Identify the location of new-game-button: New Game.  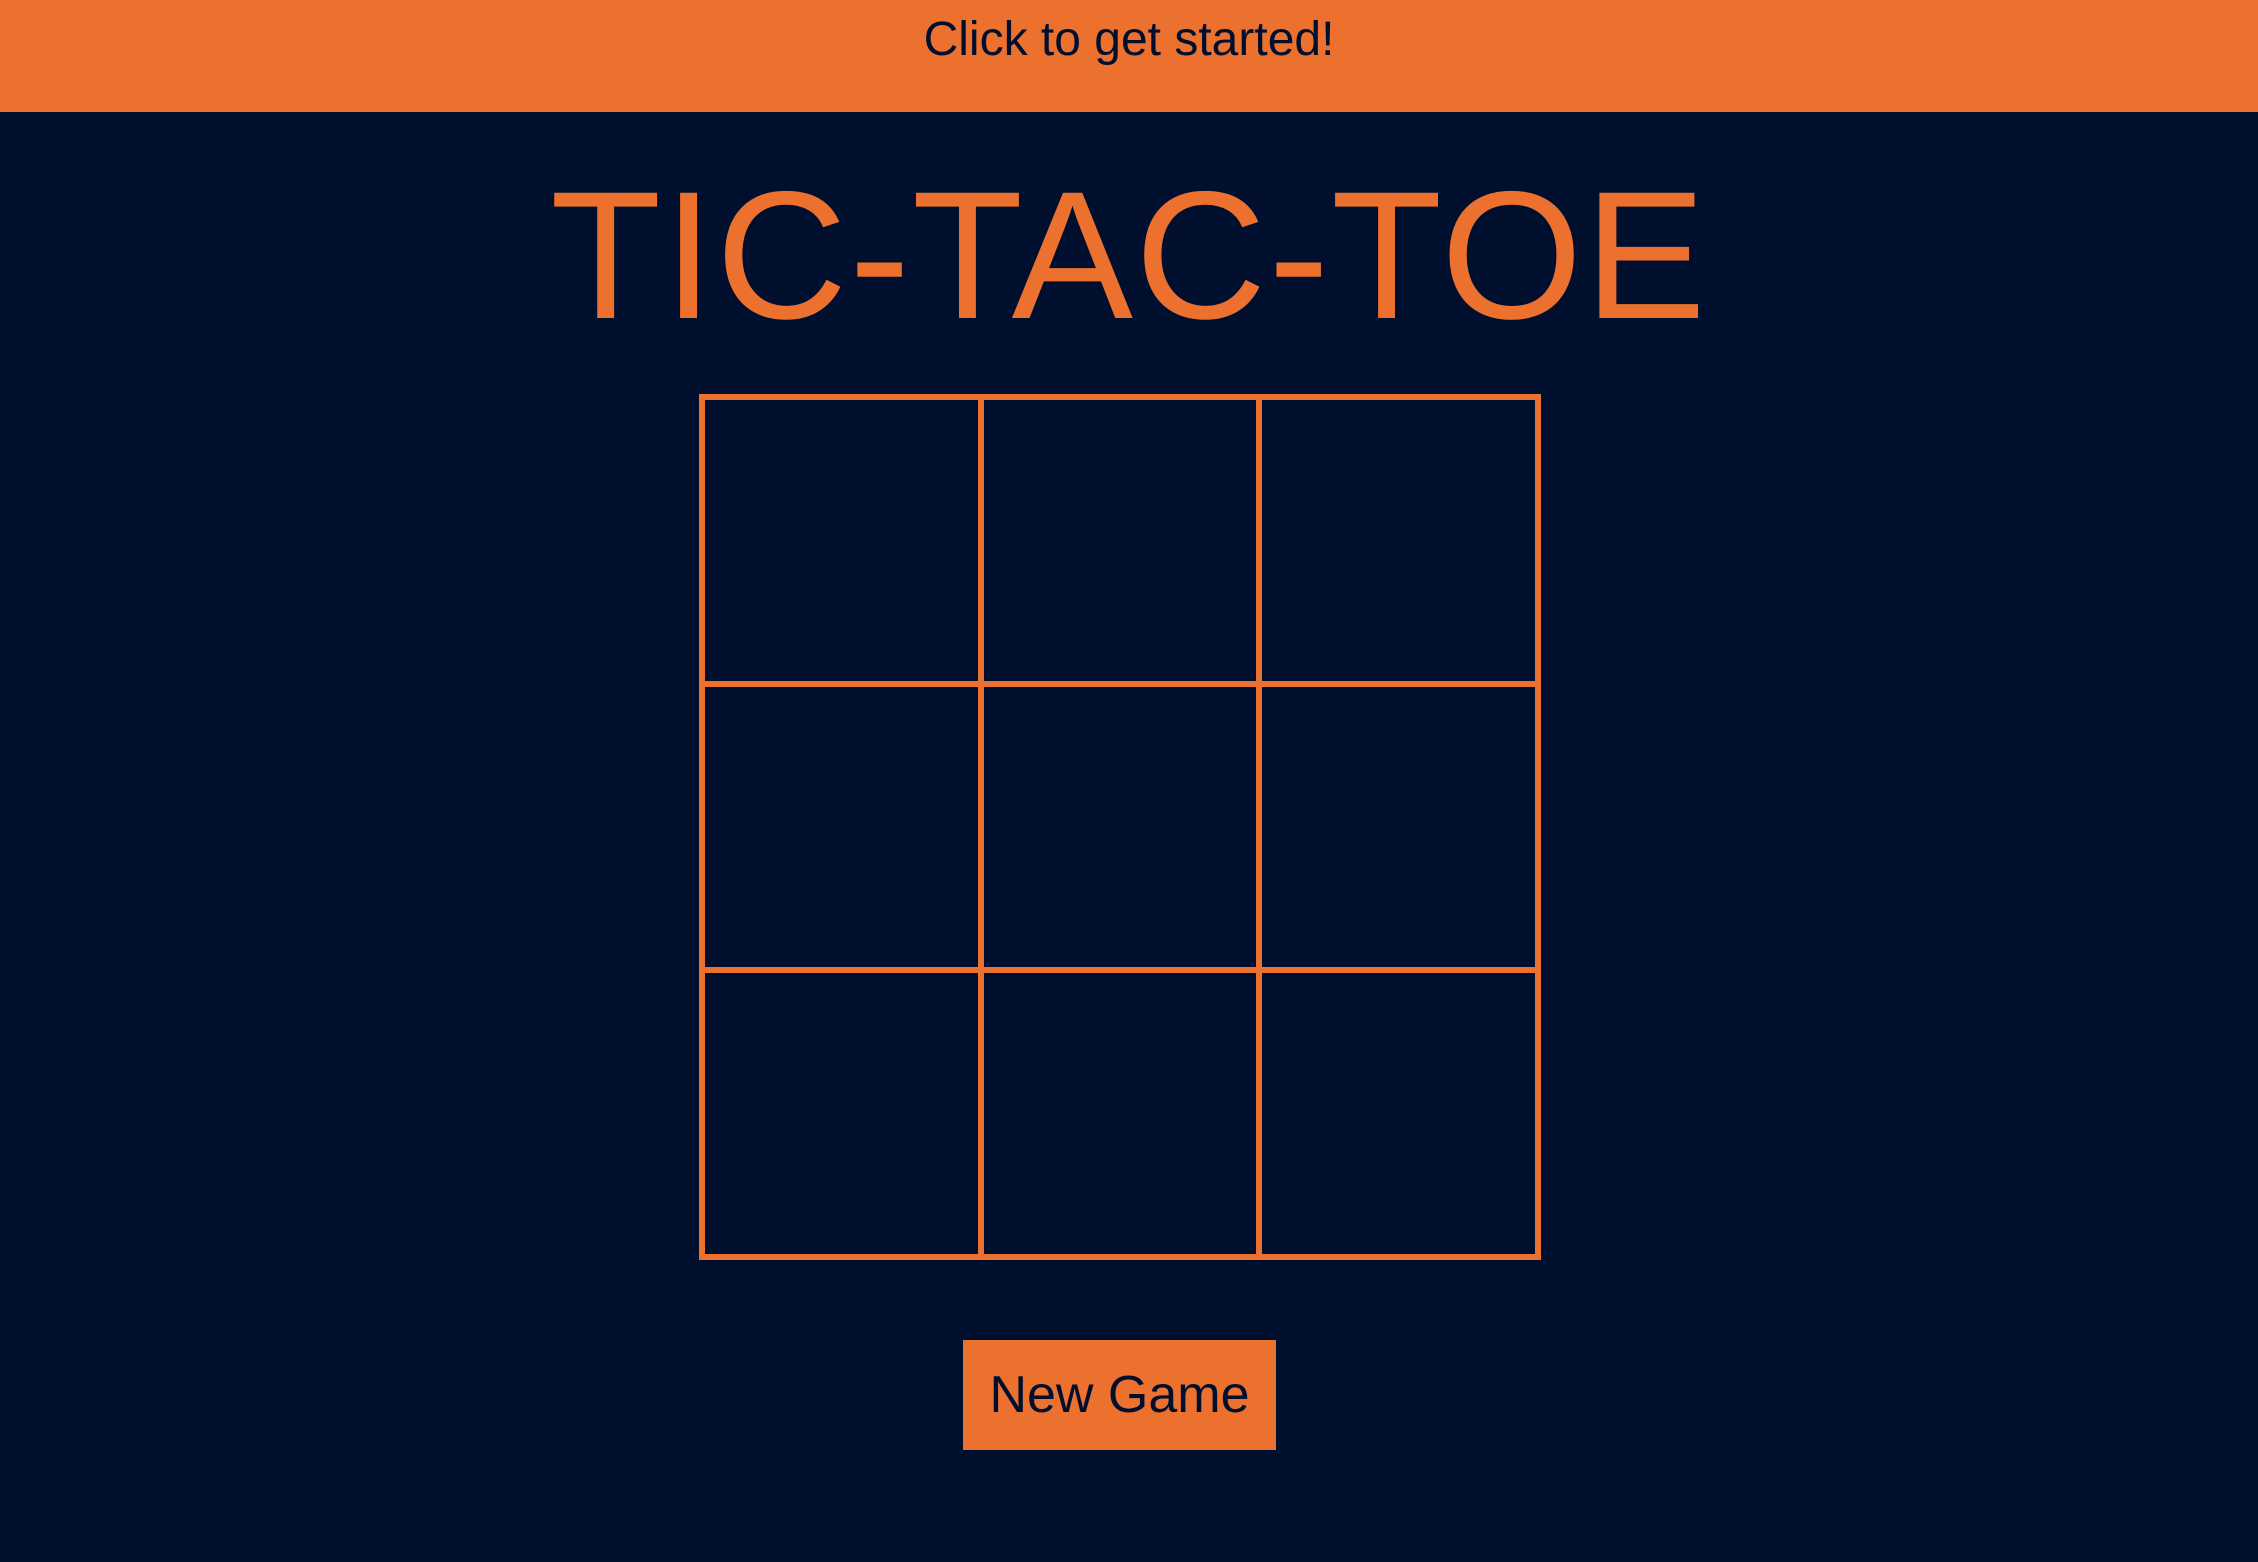
(1119, 1395).